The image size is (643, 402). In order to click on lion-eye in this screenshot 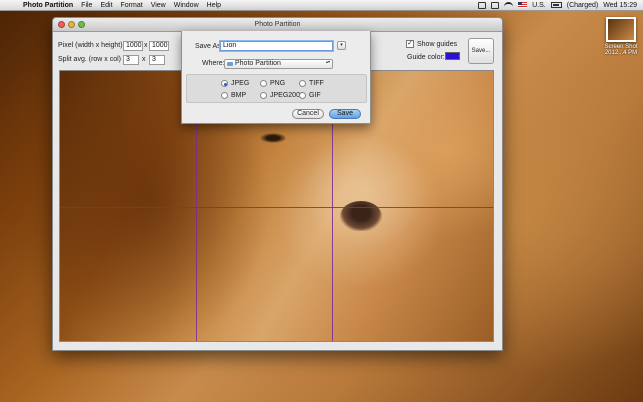, I will do `click(273, 138)`.